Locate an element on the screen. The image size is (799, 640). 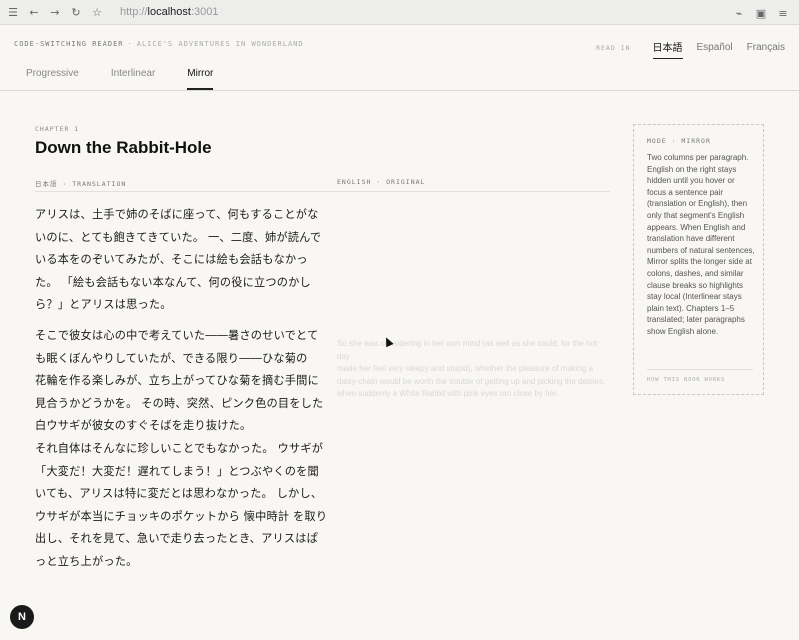
browser-actions: ⌁ ▣ ≡ is located at coordinates (760, 13).